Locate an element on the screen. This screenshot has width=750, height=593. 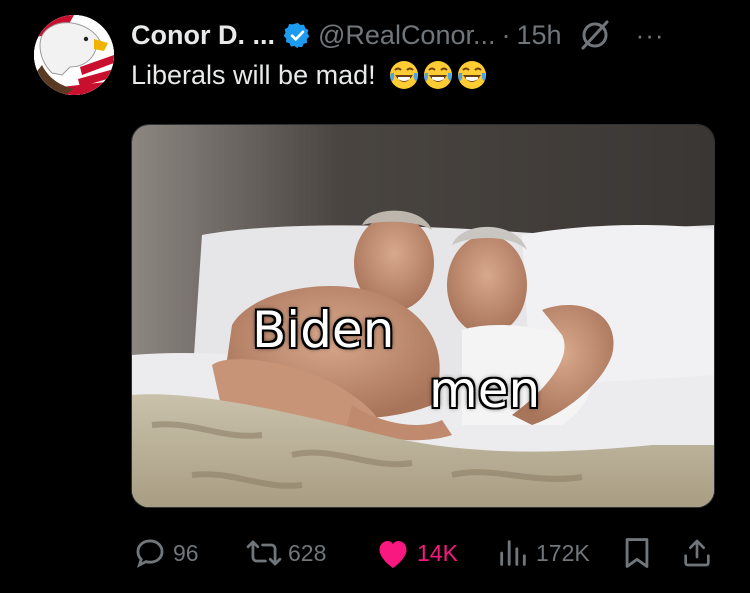
meme-caption-left: Biden is located at coordinates (323, 330).